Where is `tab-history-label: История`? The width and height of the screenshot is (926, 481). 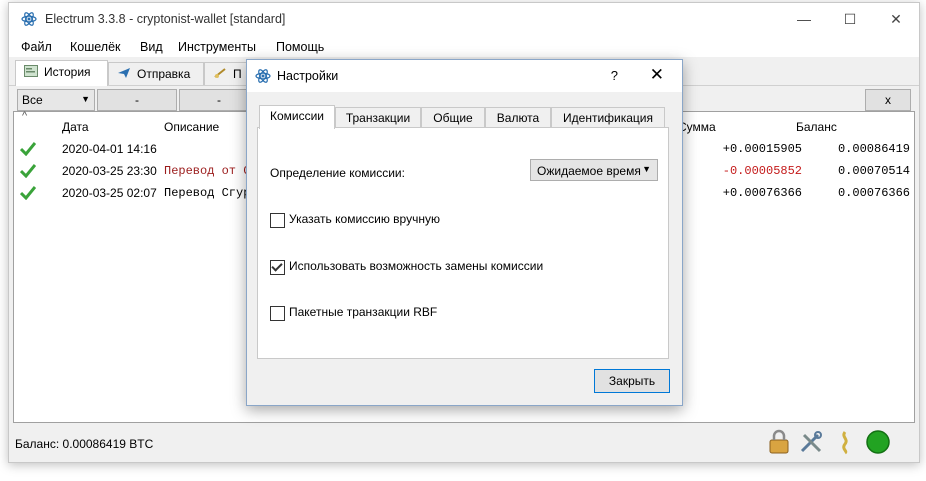
tab-history-label: История is located at coordinates (67, 72).